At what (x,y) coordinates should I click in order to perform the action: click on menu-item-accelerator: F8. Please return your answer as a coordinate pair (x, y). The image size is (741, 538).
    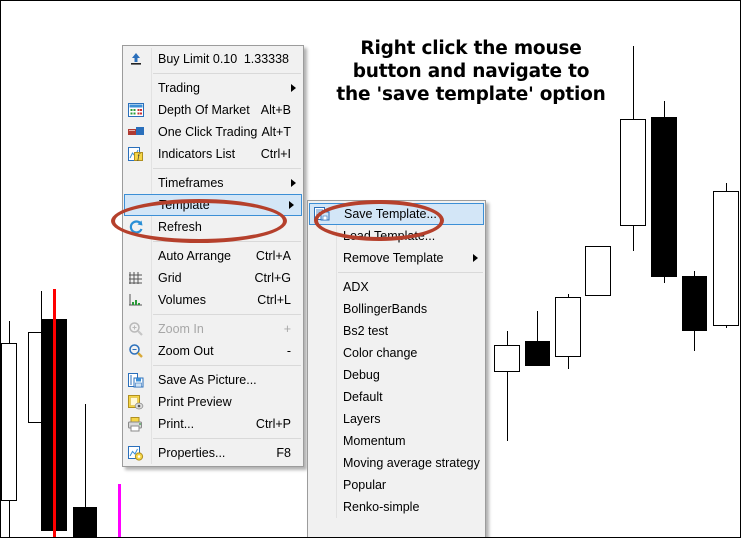
    Looking at the image, I should click on (283, 453).